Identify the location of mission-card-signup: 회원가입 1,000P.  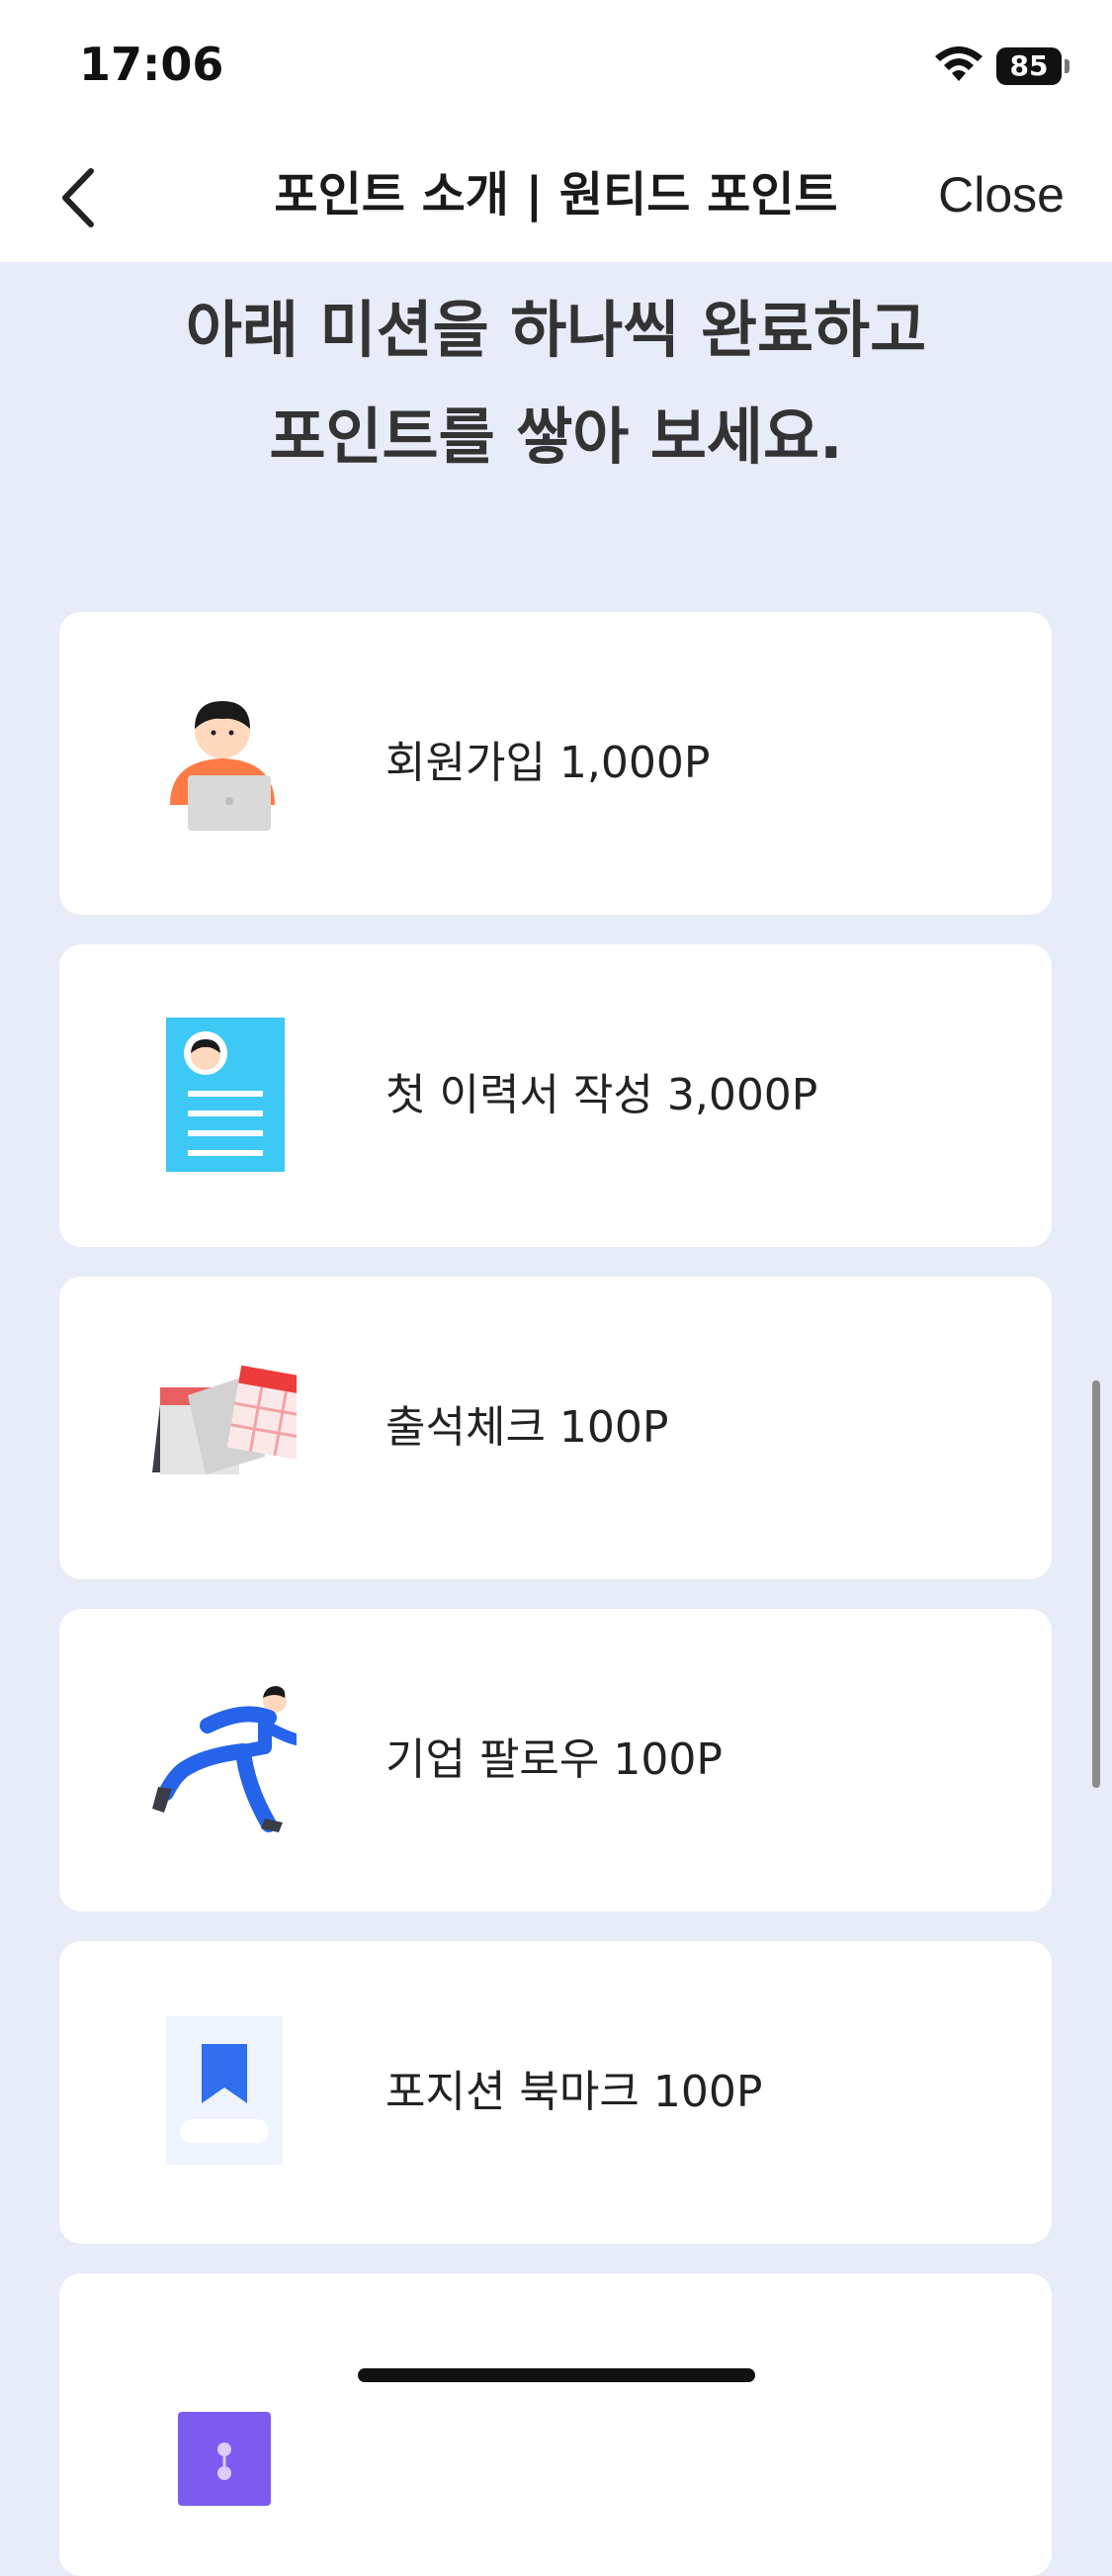
(555, 763).